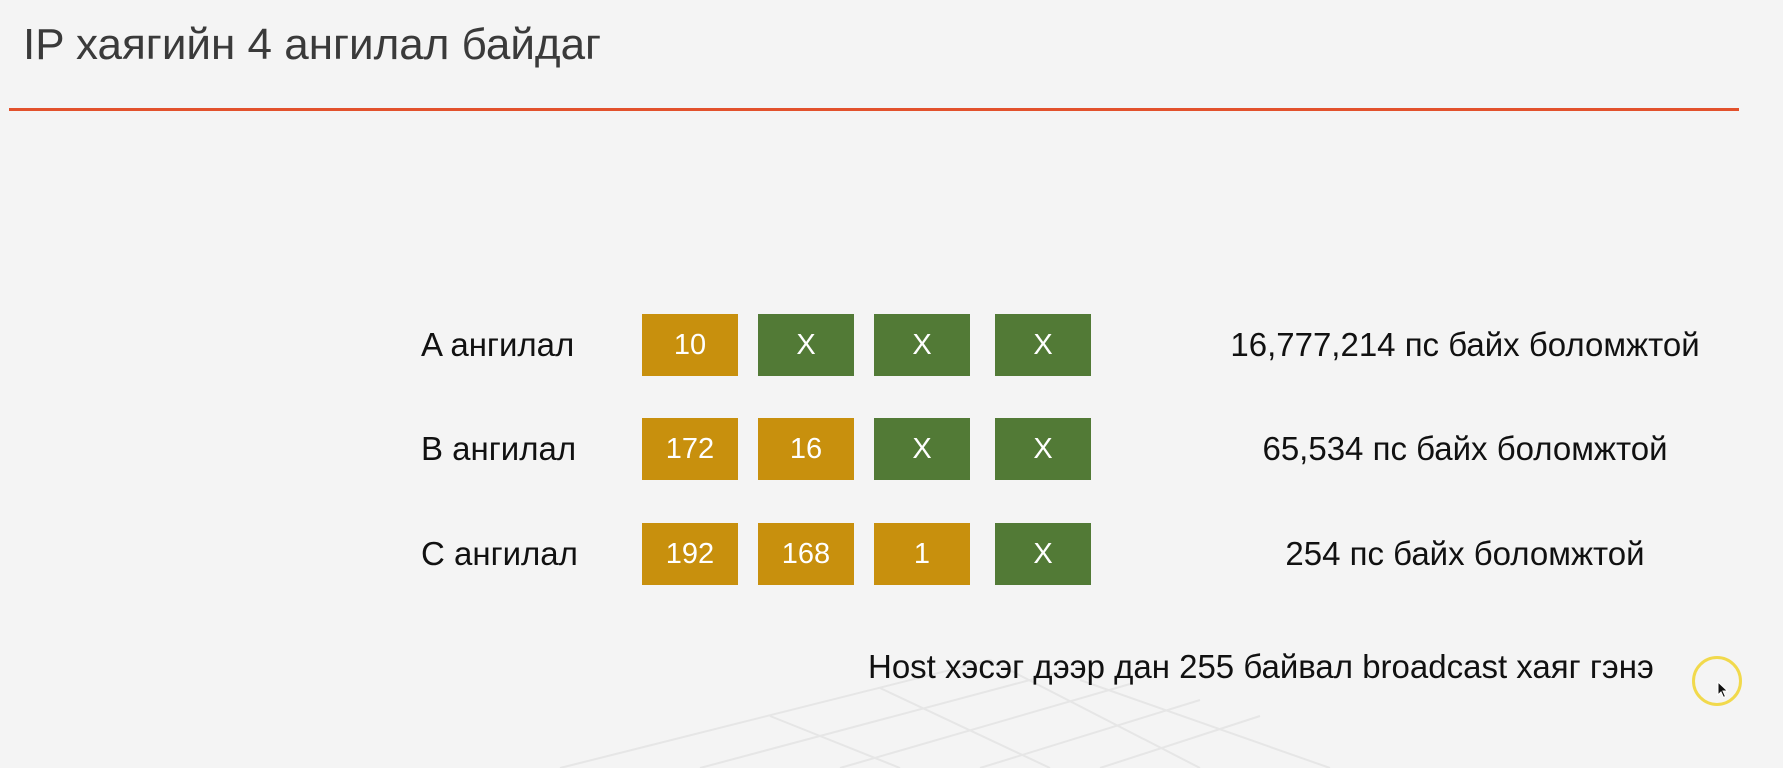 The image size is (1783, 768). What do you see at coordinates (1465, 448) in the screenshot?
I see `host-count-description: 65,534 пс байх боломжтой` at bounding box center [1465, 448].